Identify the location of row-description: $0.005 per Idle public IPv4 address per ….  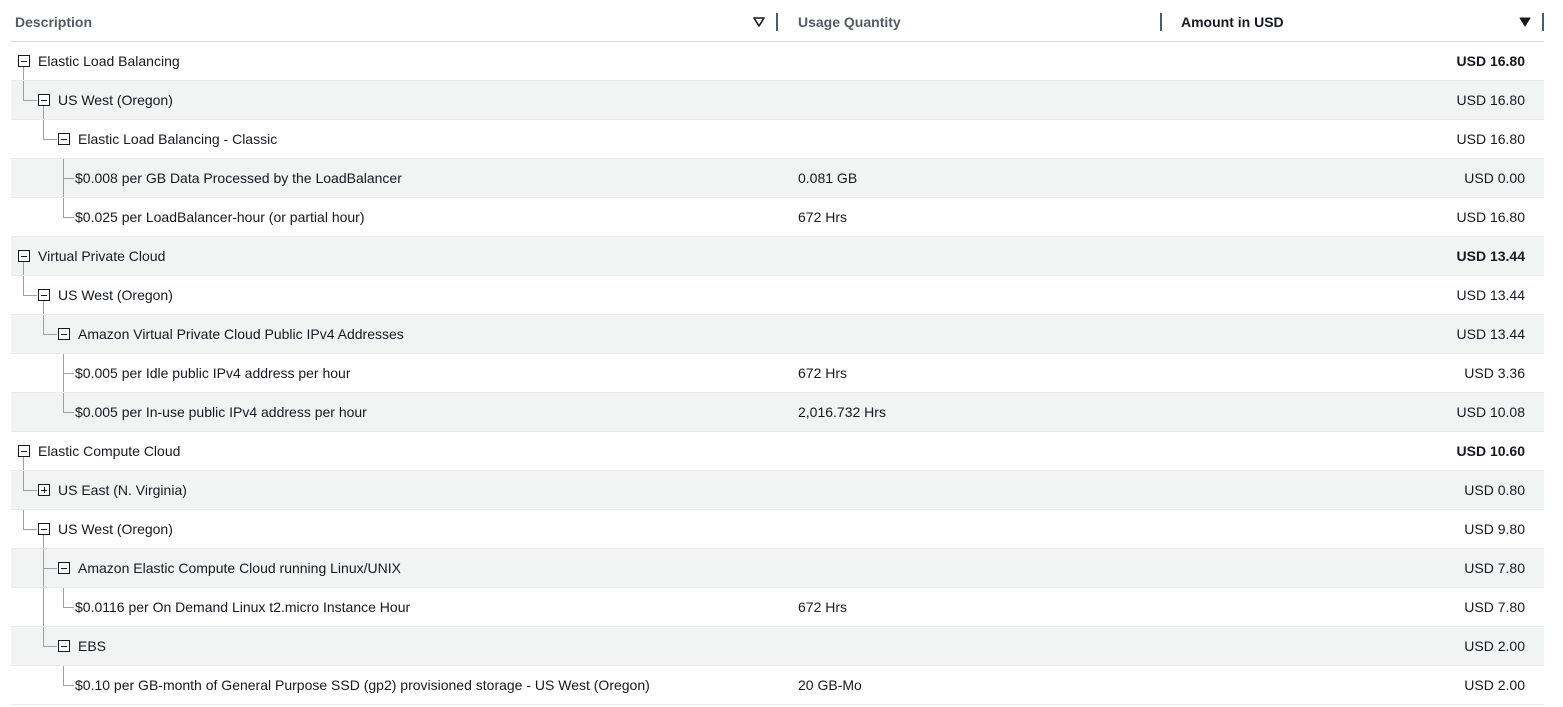
(213, 373).